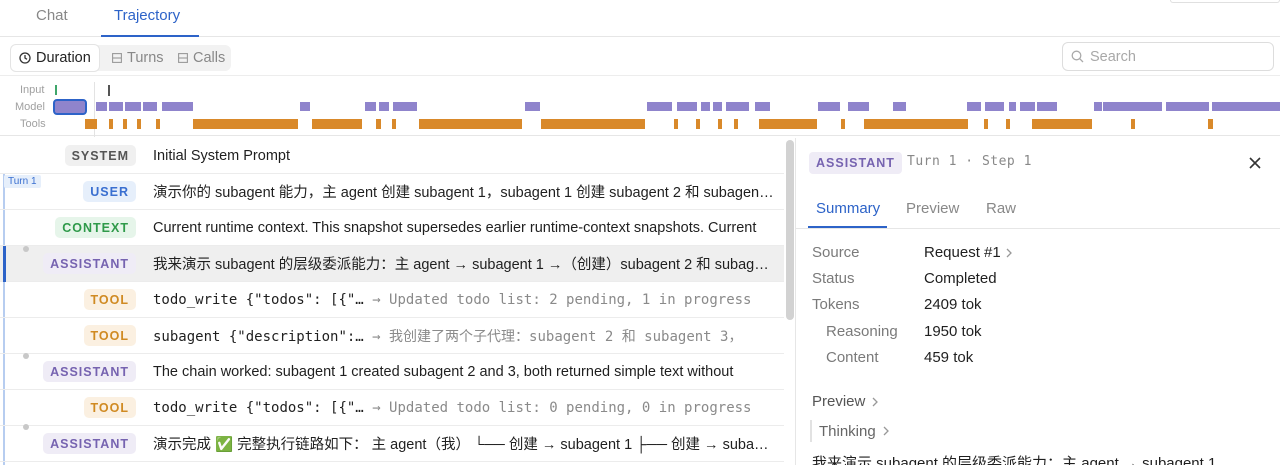  I want to click on field-label-reasoning: Reasoning, so click(862, 331).